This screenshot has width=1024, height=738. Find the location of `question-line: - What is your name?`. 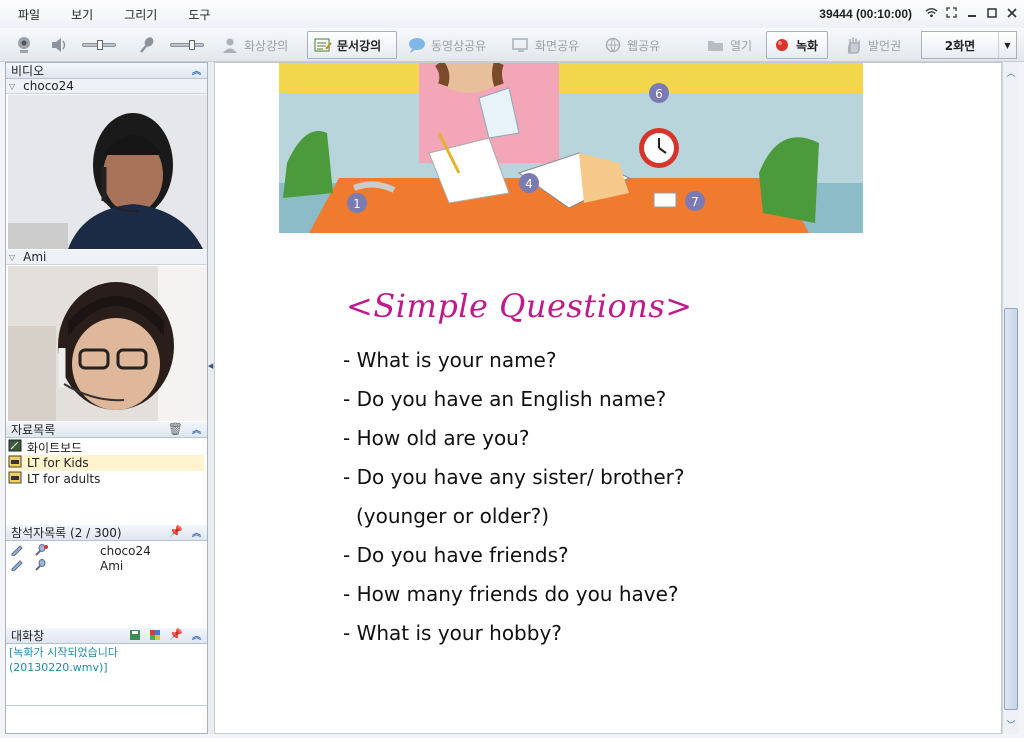

question-line: - What is your name? is located at coordinates (450, 360).